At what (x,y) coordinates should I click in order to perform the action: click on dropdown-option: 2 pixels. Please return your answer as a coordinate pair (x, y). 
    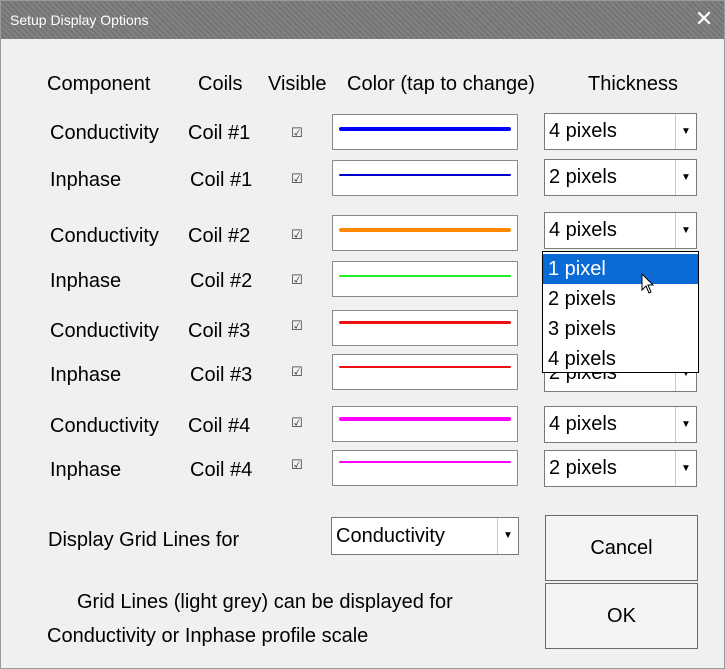
    Looking at the image, I should click on (620, 299).